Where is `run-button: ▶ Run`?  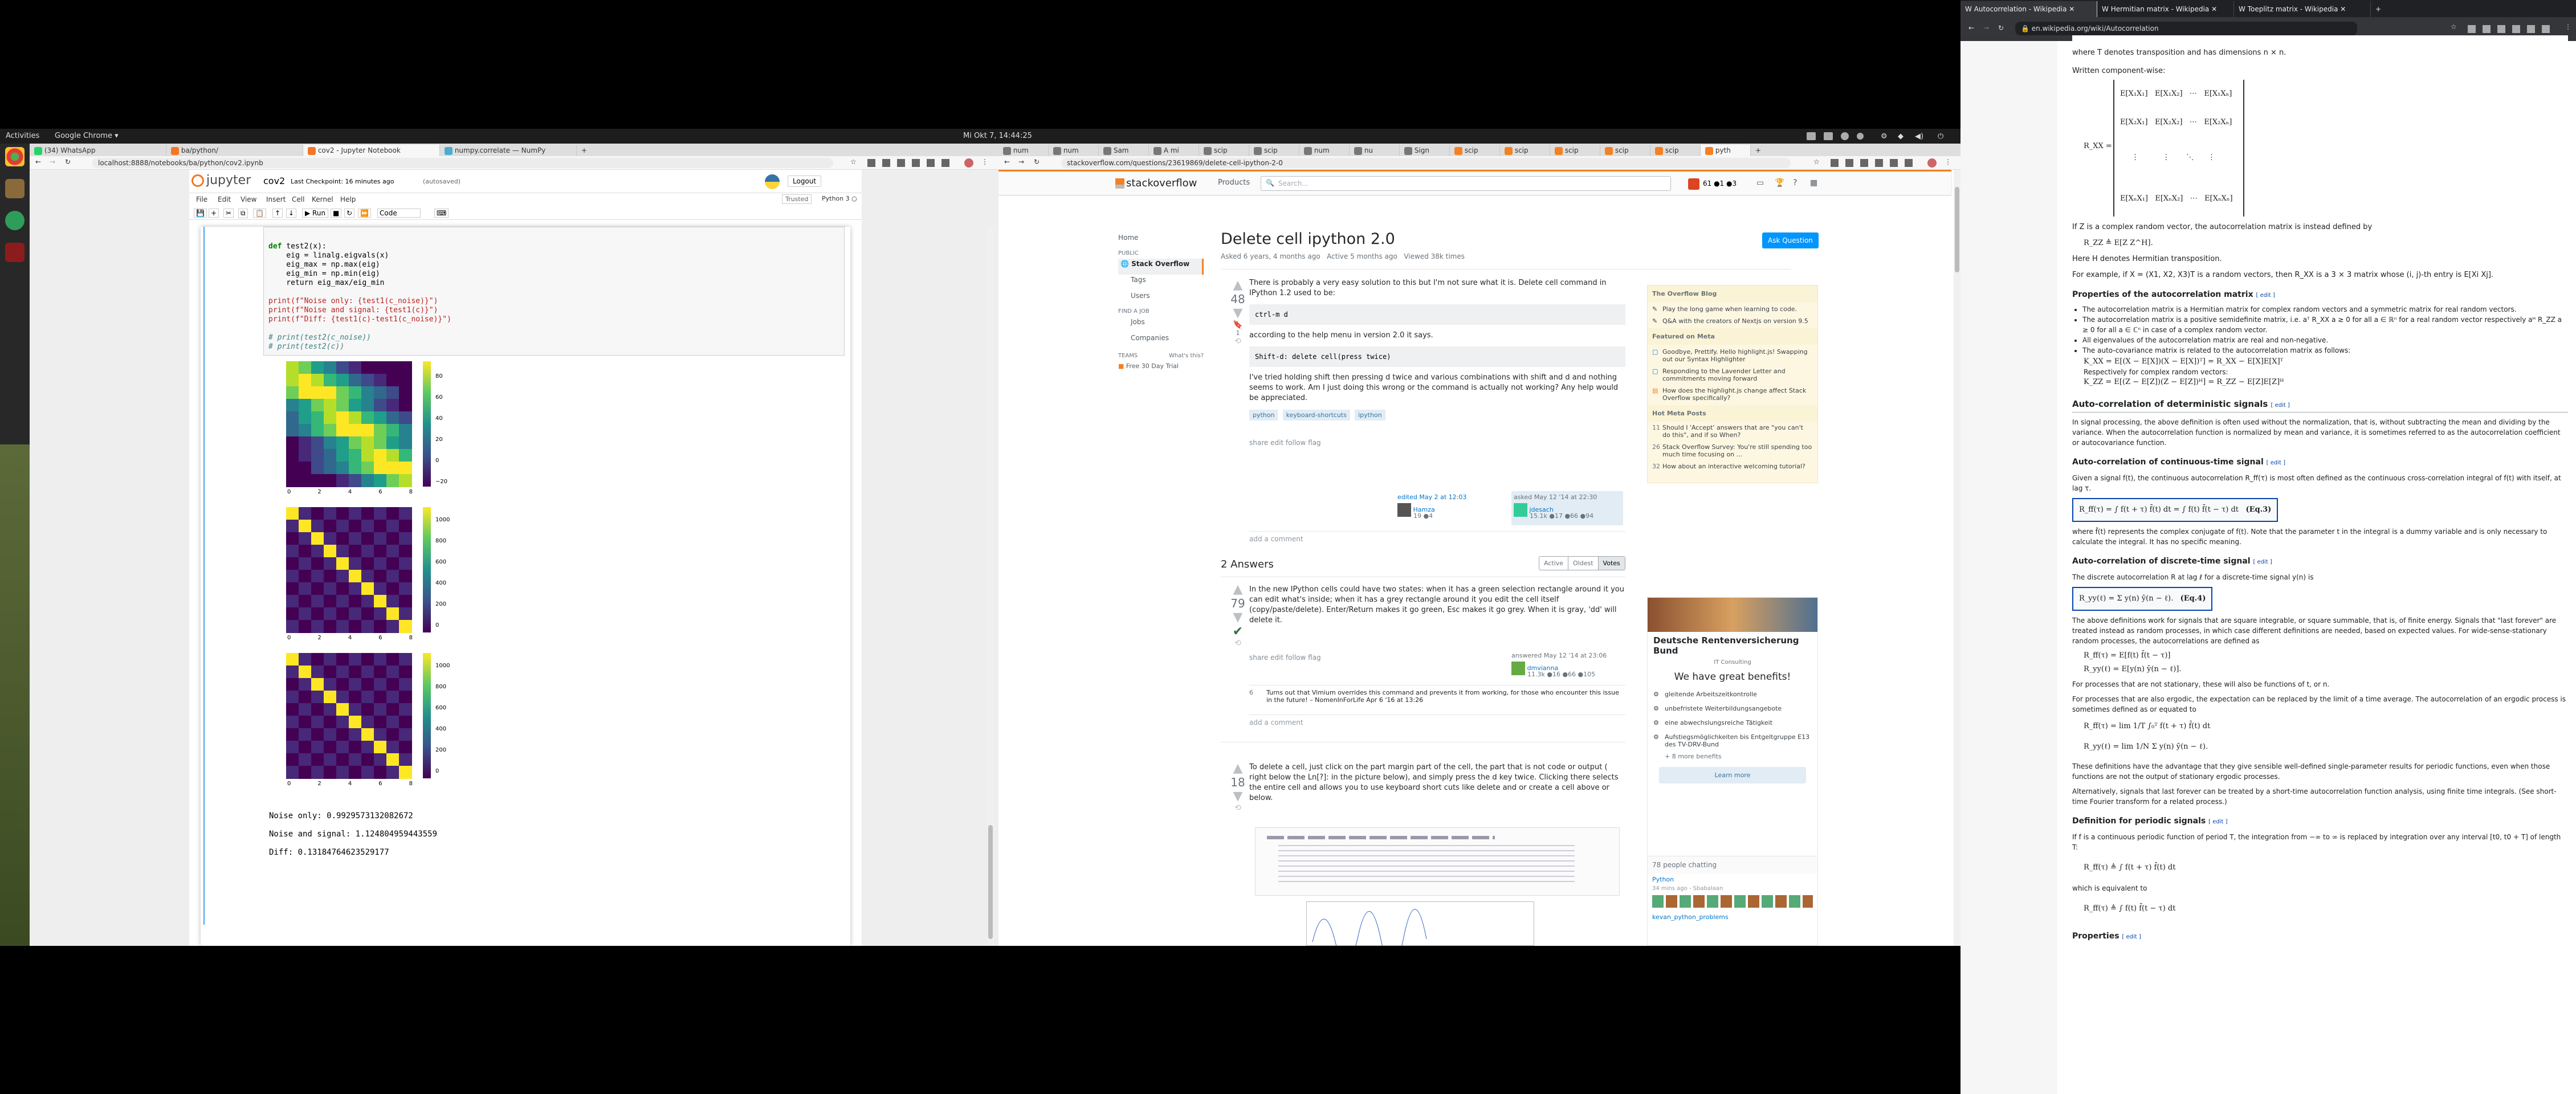 run-button: ▶ Run is located at coordinates (315, 214).